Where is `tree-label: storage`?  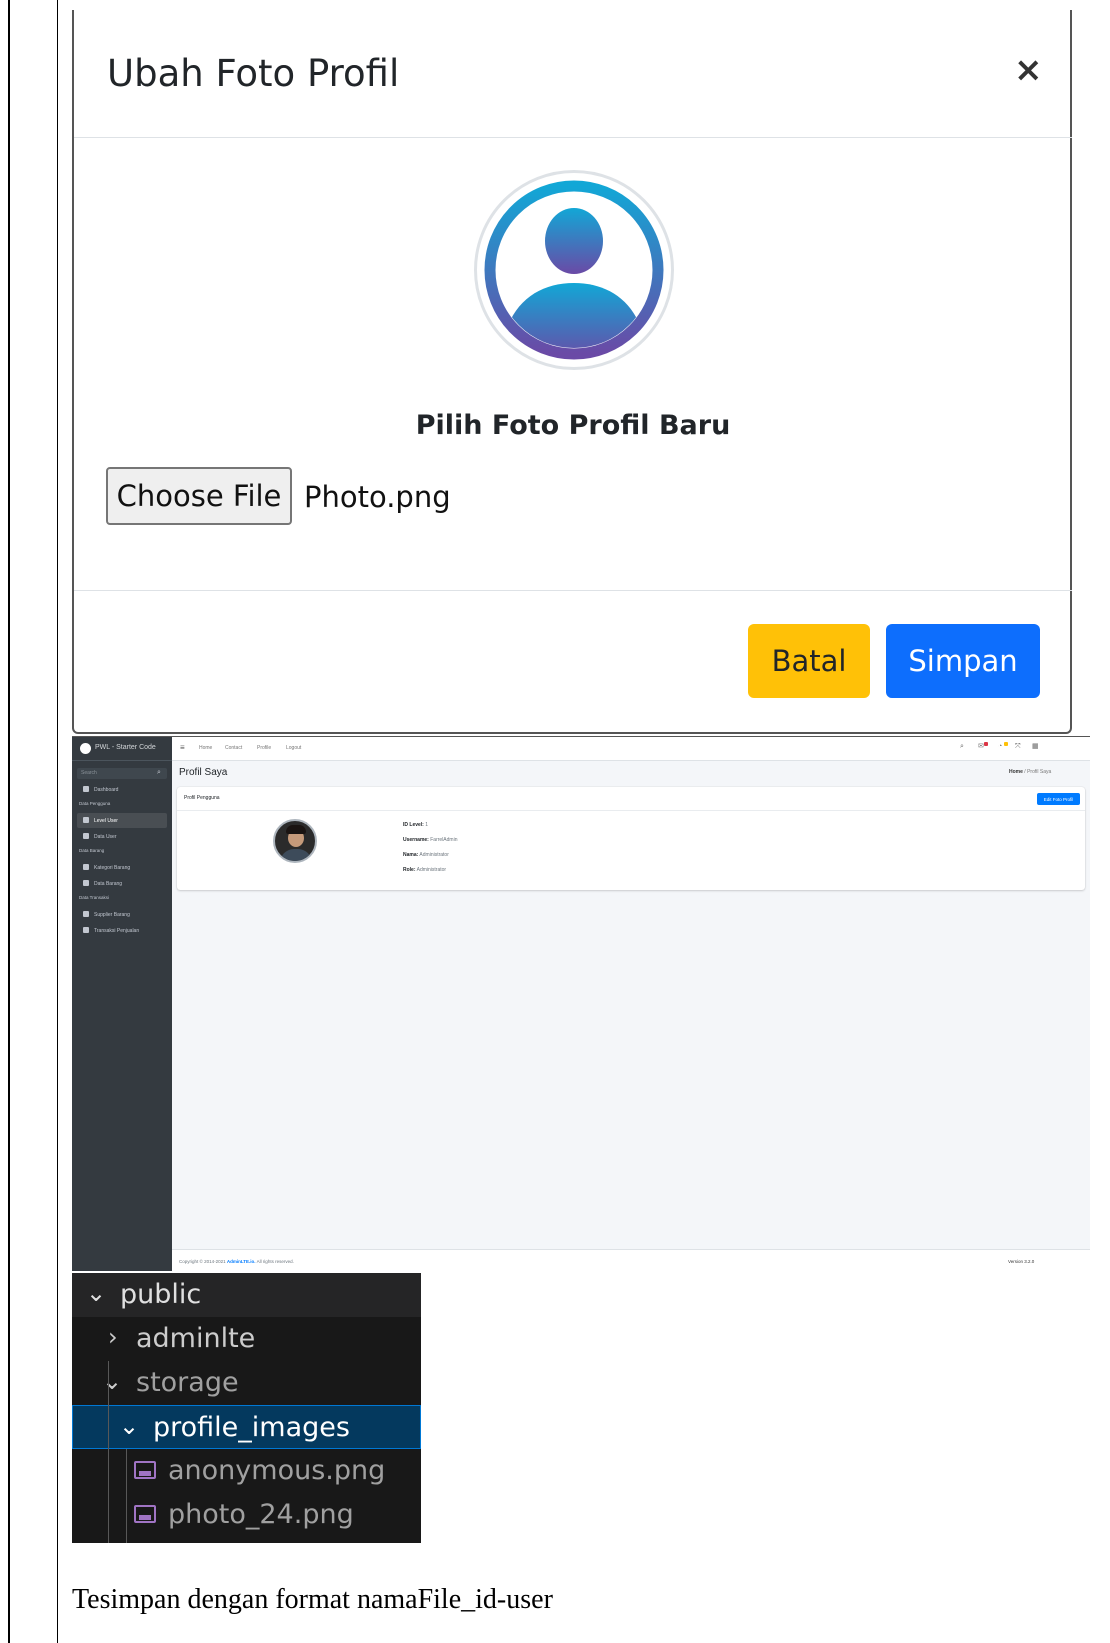 tree-label: storage is located at coordinates (187, 1382).